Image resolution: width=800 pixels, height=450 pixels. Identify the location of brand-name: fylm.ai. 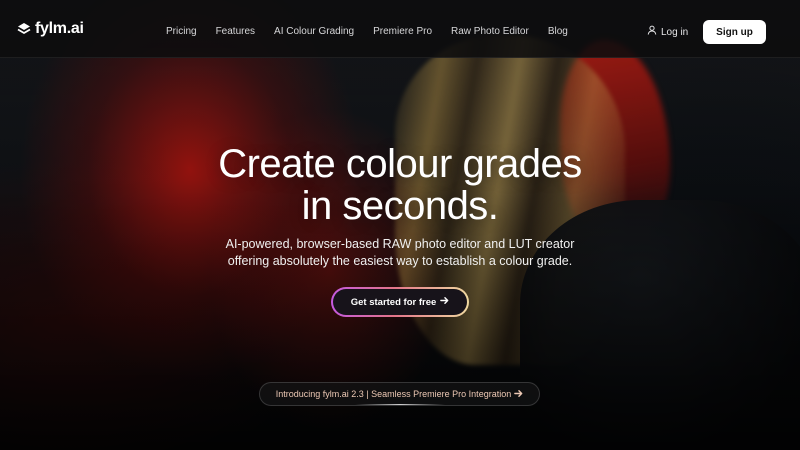
(59, 28).